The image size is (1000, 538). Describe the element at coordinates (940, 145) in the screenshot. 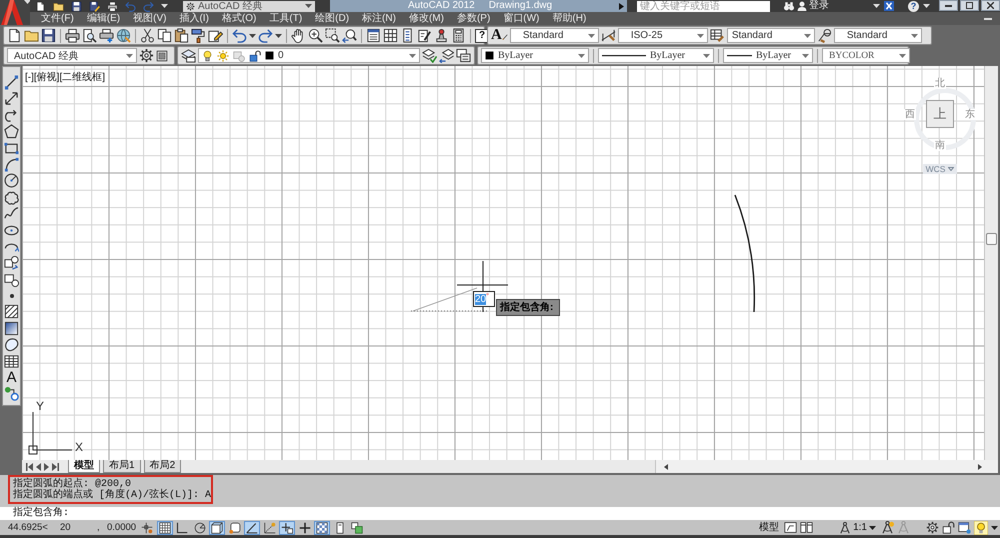

I see `compass-south-label: 南` at that location.